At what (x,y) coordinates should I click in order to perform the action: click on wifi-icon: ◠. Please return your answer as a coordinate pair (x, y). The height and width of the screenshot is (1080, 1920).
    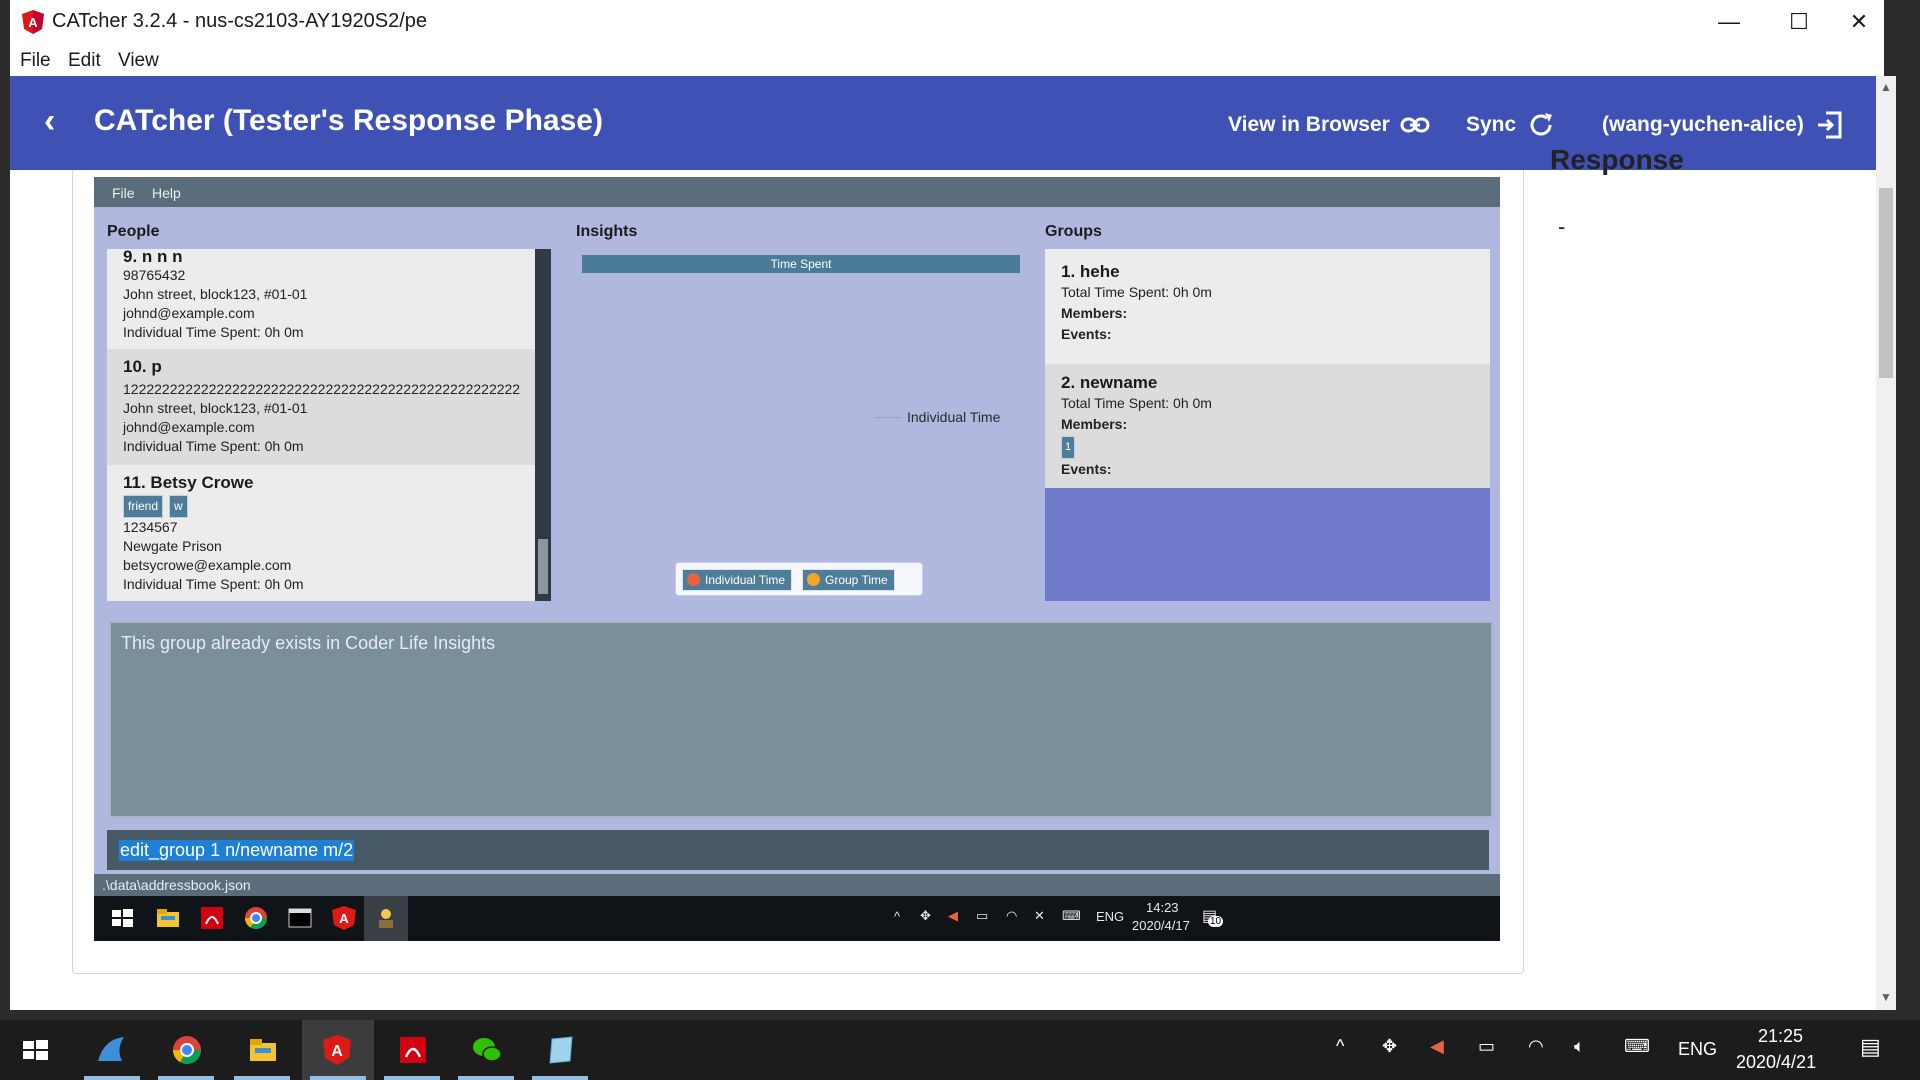
    Looking at the image, I should click on (1536, 1046).